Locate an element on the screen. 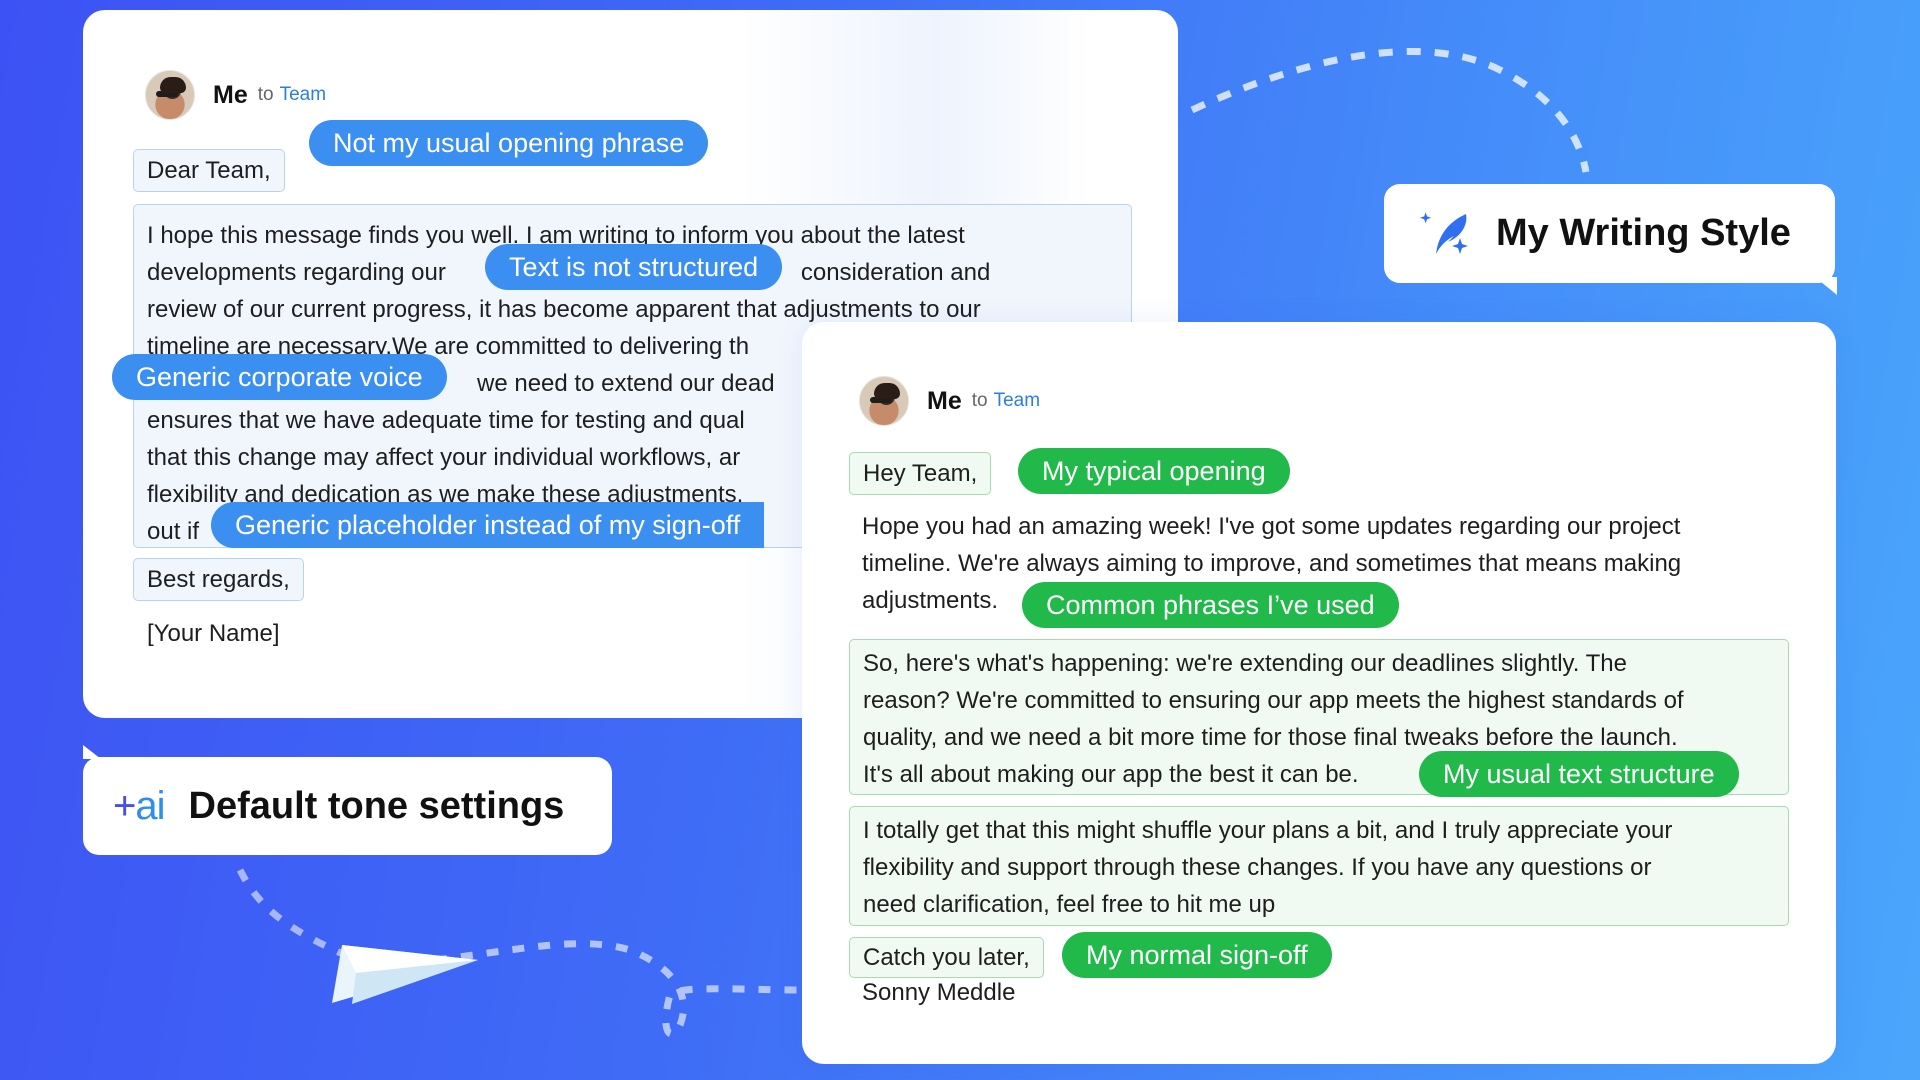  annotation-text-structure: My usual text structure is located at coordinates (1579, 774).